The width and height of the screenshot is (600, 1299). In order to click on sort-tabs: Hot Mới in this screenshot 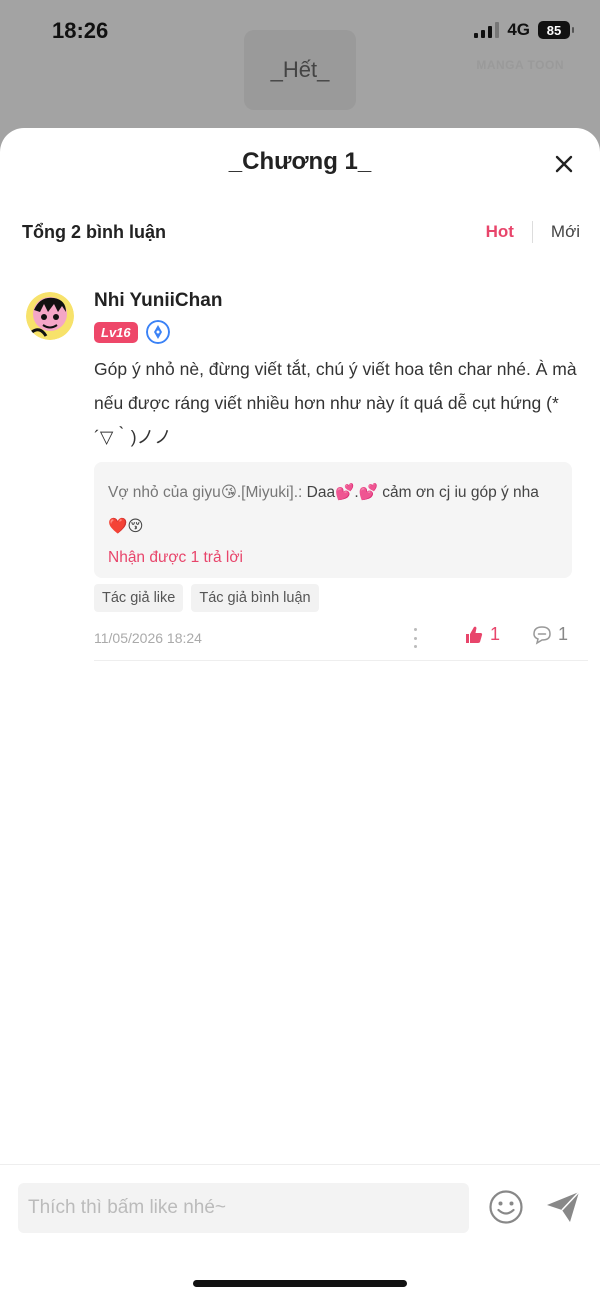, I will do `click(533, 232)`.